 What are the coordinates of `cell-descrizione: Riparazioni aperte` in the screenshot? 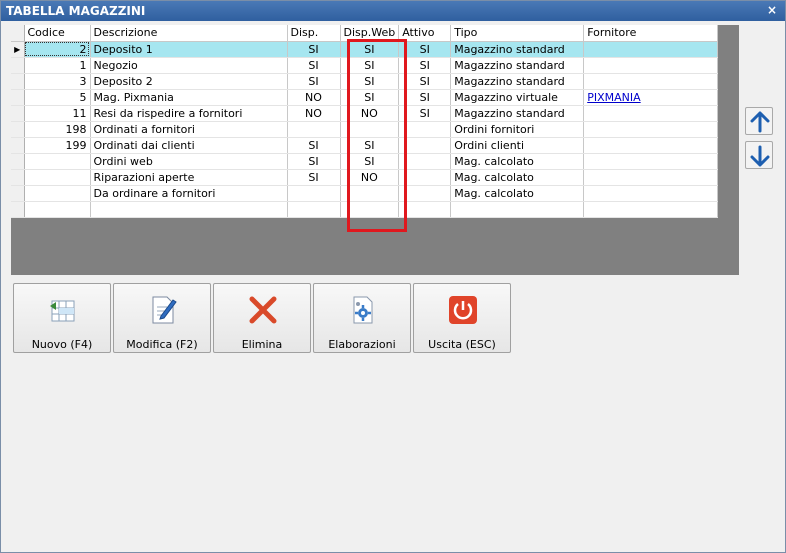 It's located at (189, 177).